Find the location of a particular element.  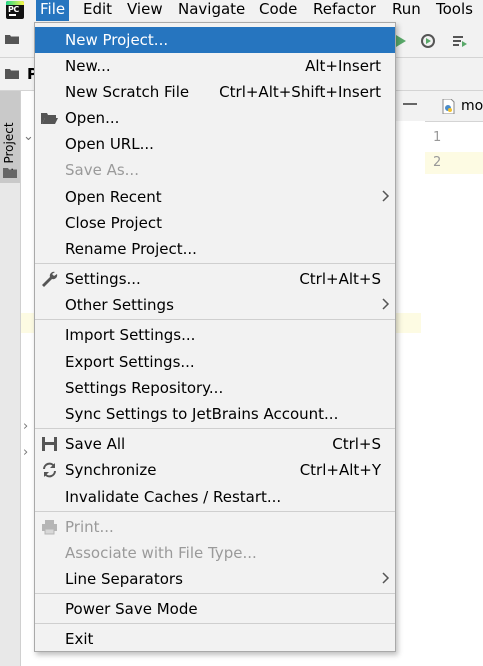

minimize-icon is located at coordinates (410, 104).